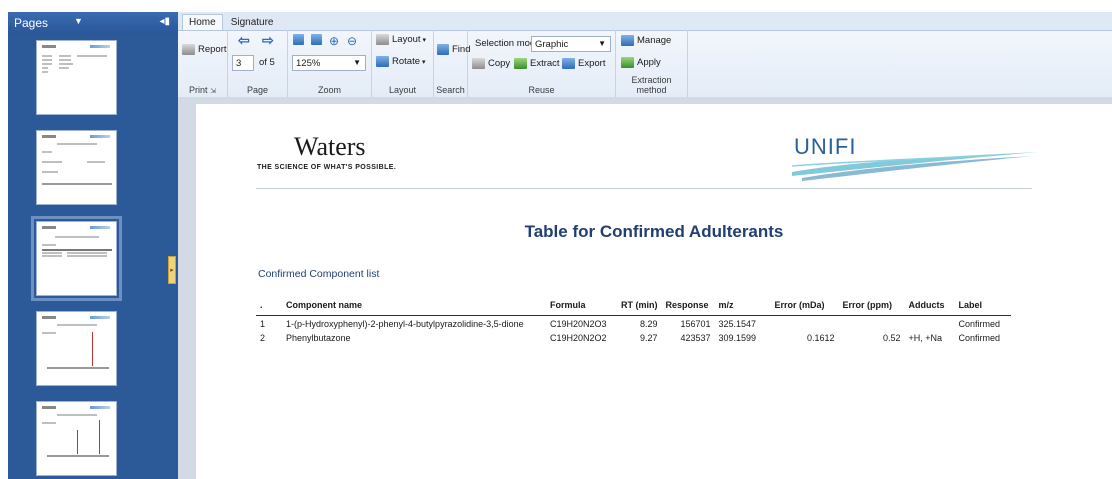  Describe the element at coordinates (424, 62) in the screenshot. I see `chevron-down-icon: ▾` at that location.